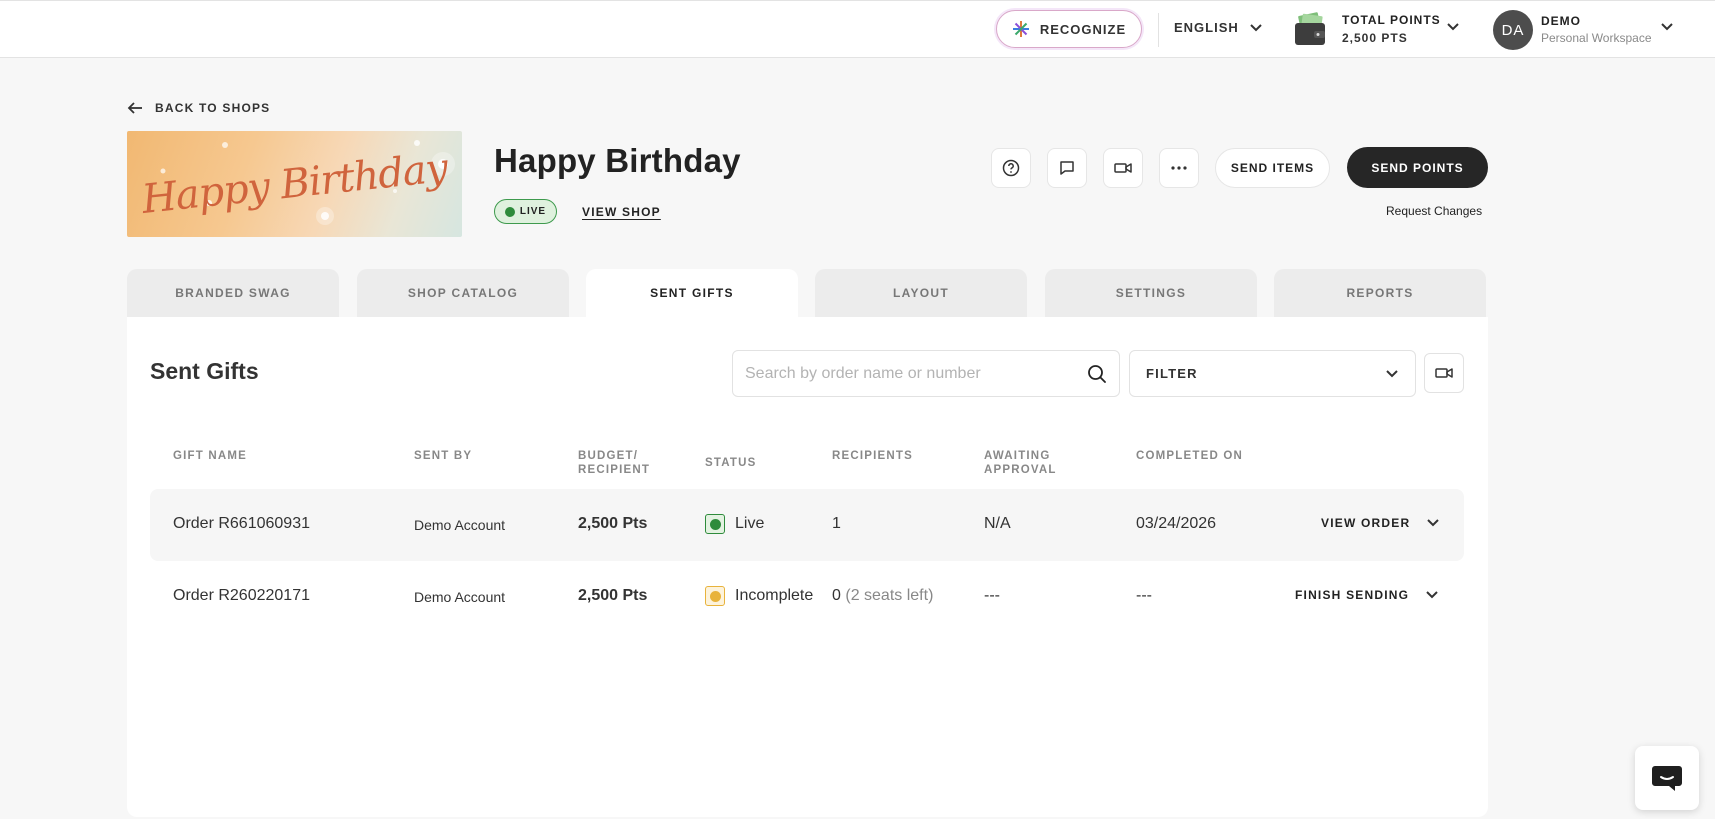  I want to click on header-budget: BUDGET/ RECIPIENT, so click(614, 463).